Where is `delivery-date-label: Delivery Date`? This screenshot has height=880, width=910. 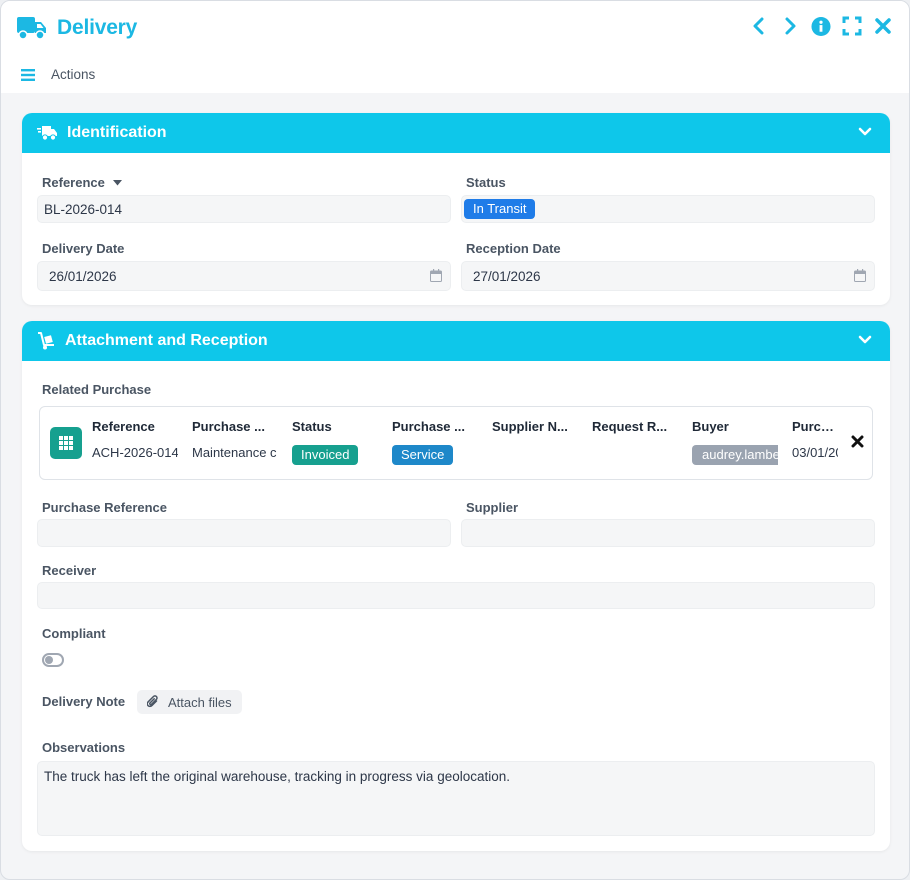 delivery-date-label: Delivery Date is located at coordinates (83, 248).